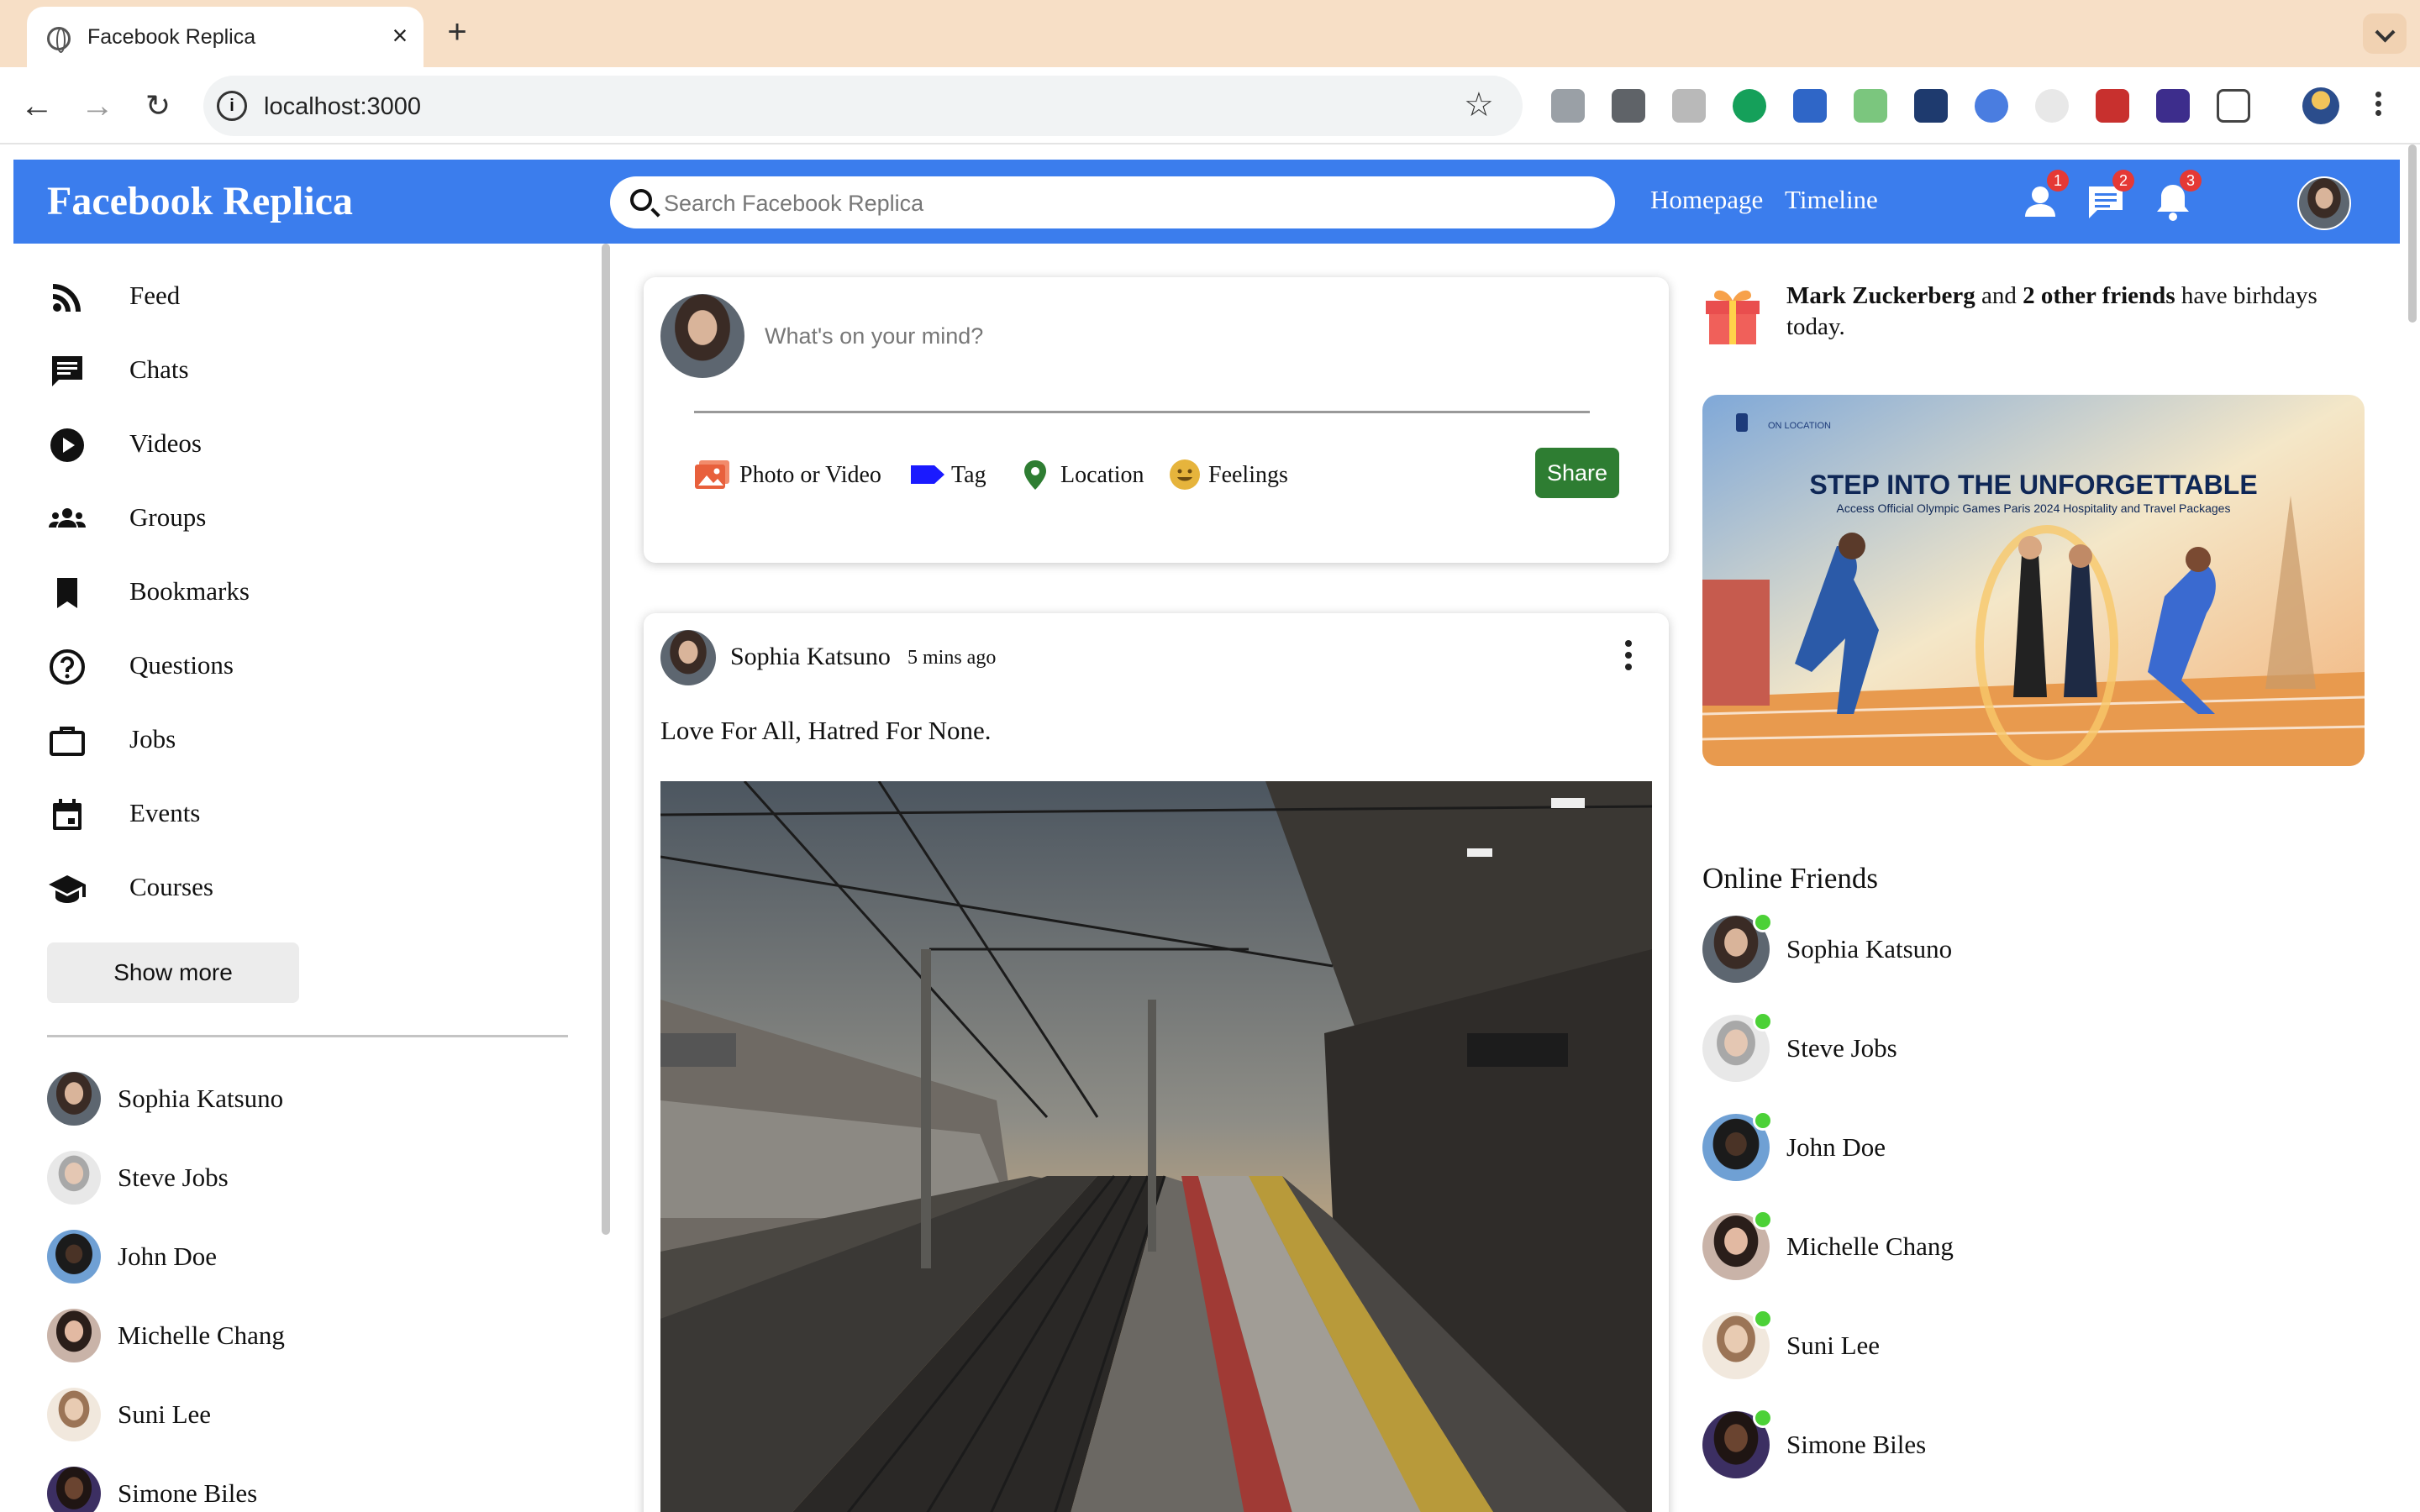  I want to click on tab-search-button, so click(2385, 33).